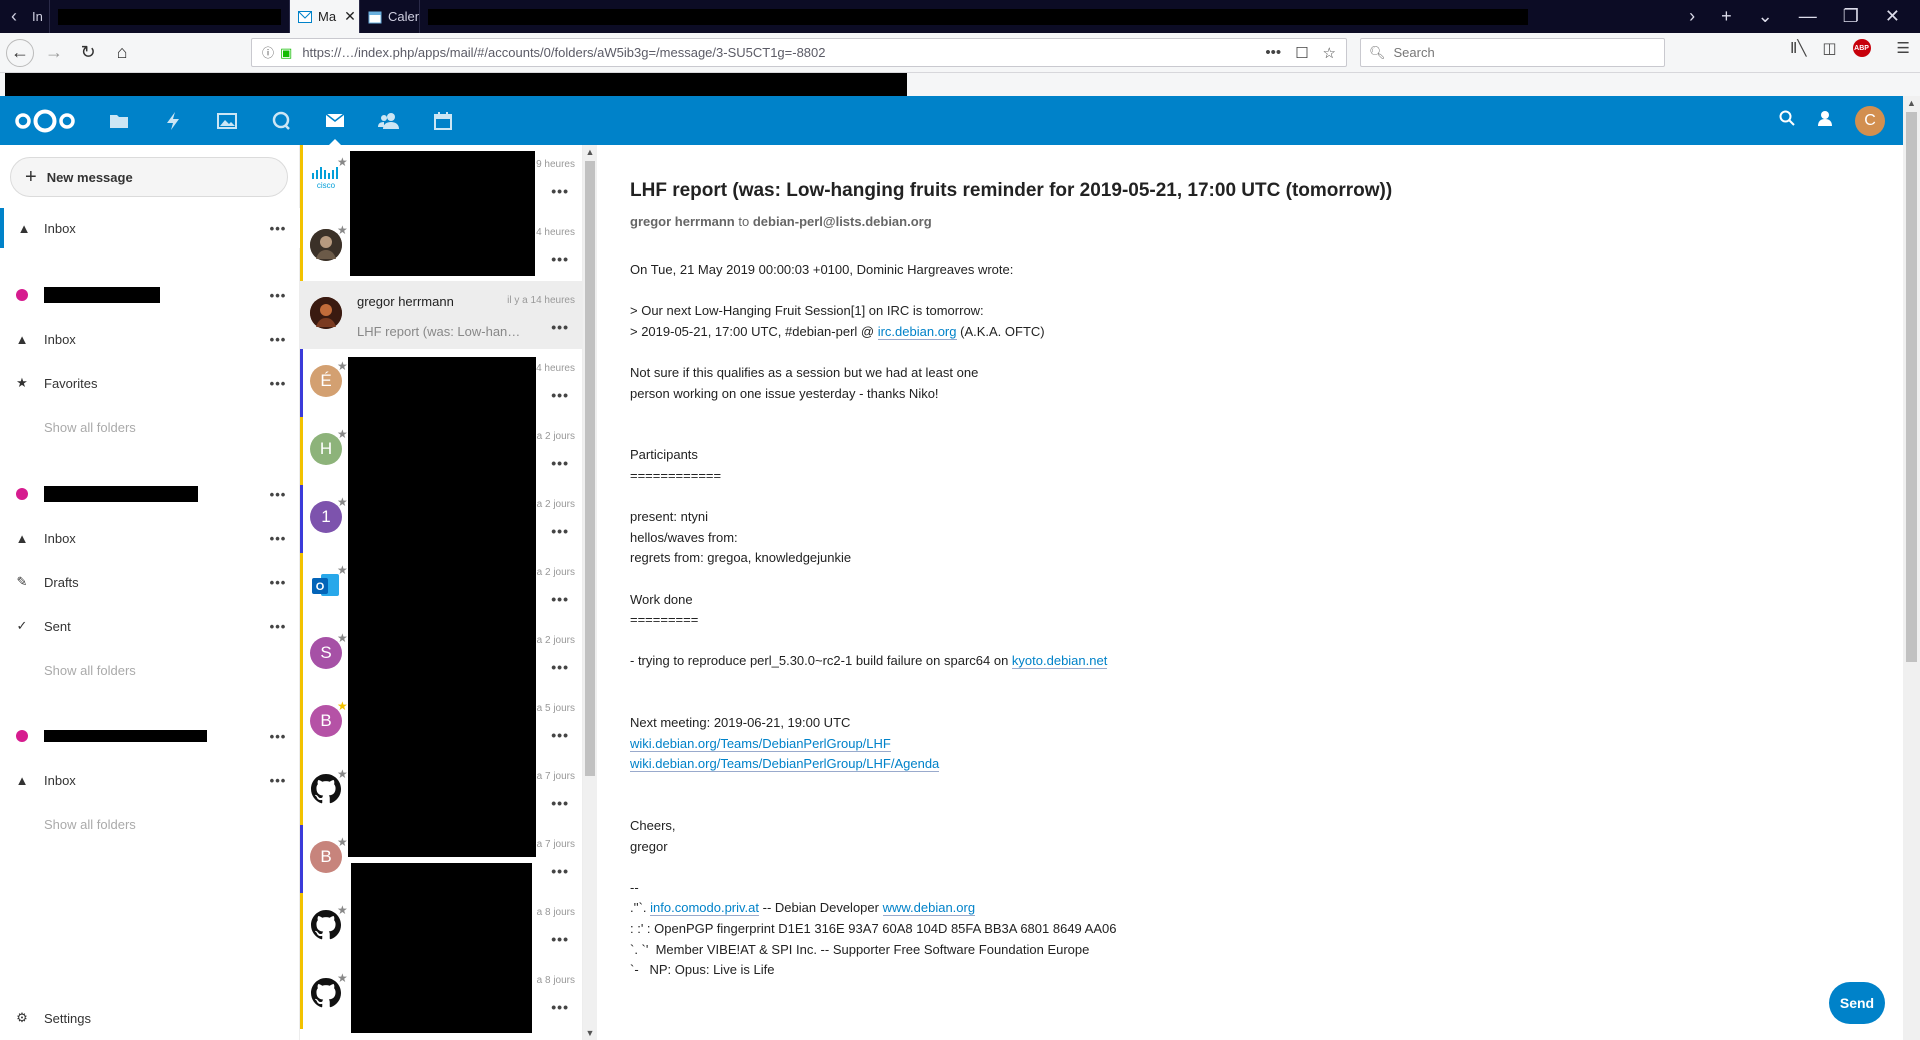 This screenshot has height=1040, width=1920. Describe the element at coordinates (1861, 48) in the screenshot. I see `adblock-icon: ABP` at that location.